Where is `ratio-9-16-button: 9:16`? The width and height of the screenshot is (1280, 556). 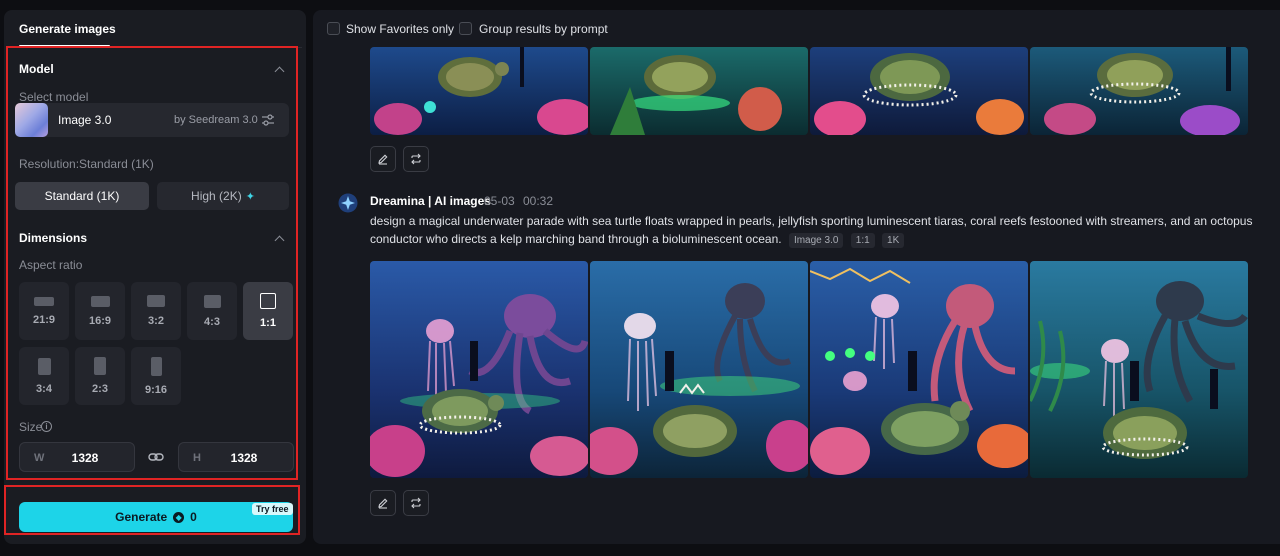
ratio-9-16-button: 9:16 is located at coordinates (156, 376).